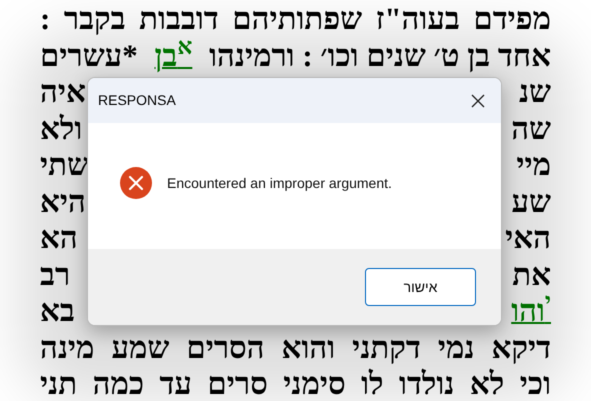  Describe the element at coordinates (173, 56) in the screenshot. I see `link: $^{א}$בן` at that location.